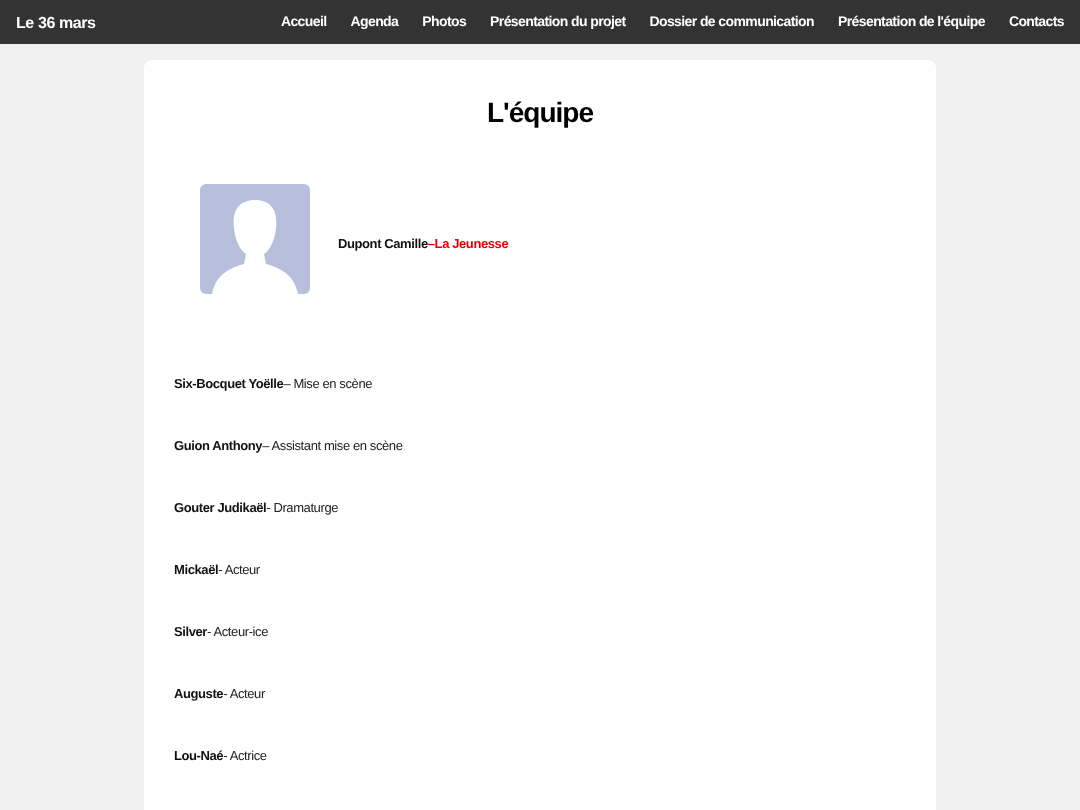 The width and height of the screenshot is (1080, 810). What do you see at coordinates (255, 239) in the screenshot?
I see `avatar-icon` at bounding box center [255, 239].